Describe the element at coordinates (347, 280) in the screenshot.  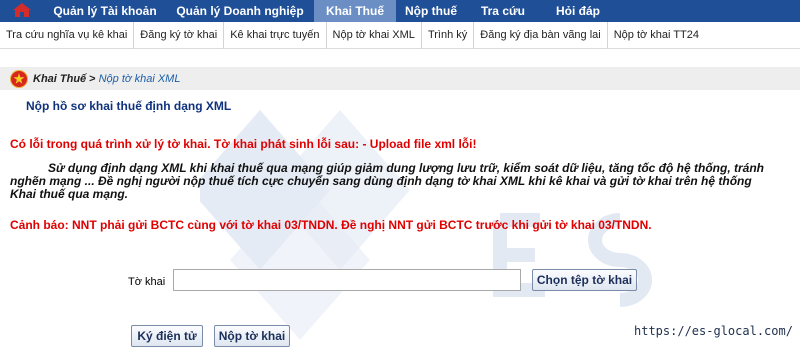
I see `file-input` at that location.